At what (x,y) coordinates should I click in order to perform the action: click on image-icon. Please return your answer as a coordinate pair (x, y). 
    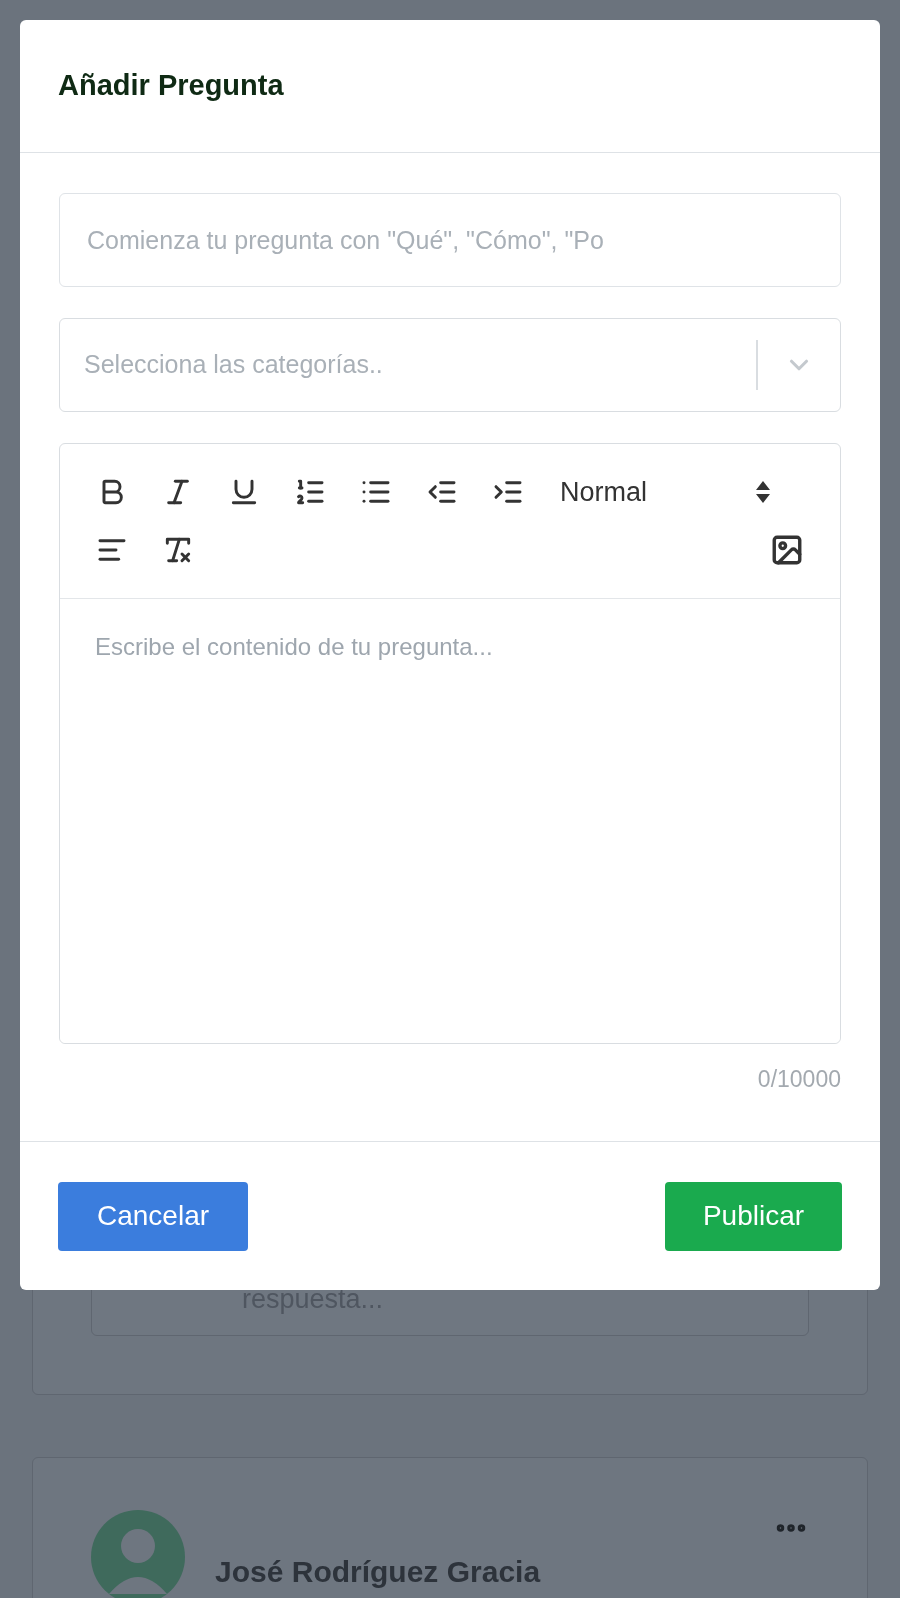
    Looking at the image, I should click on (787, 550).